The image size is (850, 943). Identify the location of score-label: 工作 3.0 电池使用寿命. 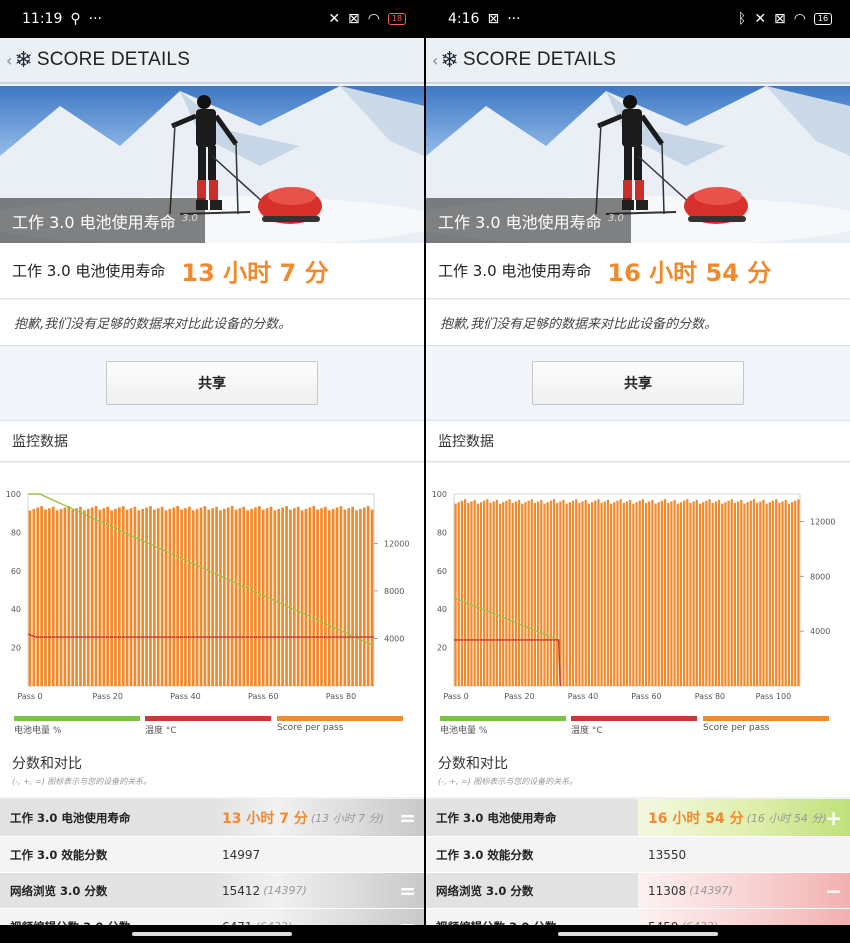
(89, 271).